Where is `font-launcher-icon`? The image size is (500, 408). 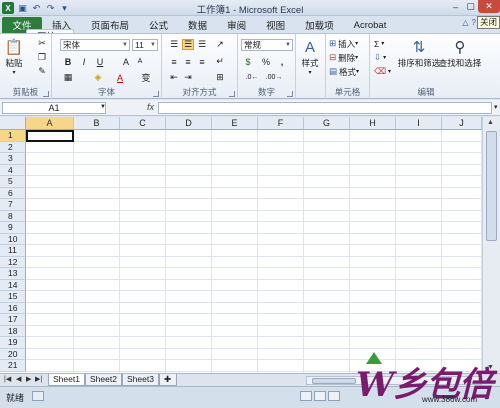 font-launcher-icon is located at coordinates (156, 94).